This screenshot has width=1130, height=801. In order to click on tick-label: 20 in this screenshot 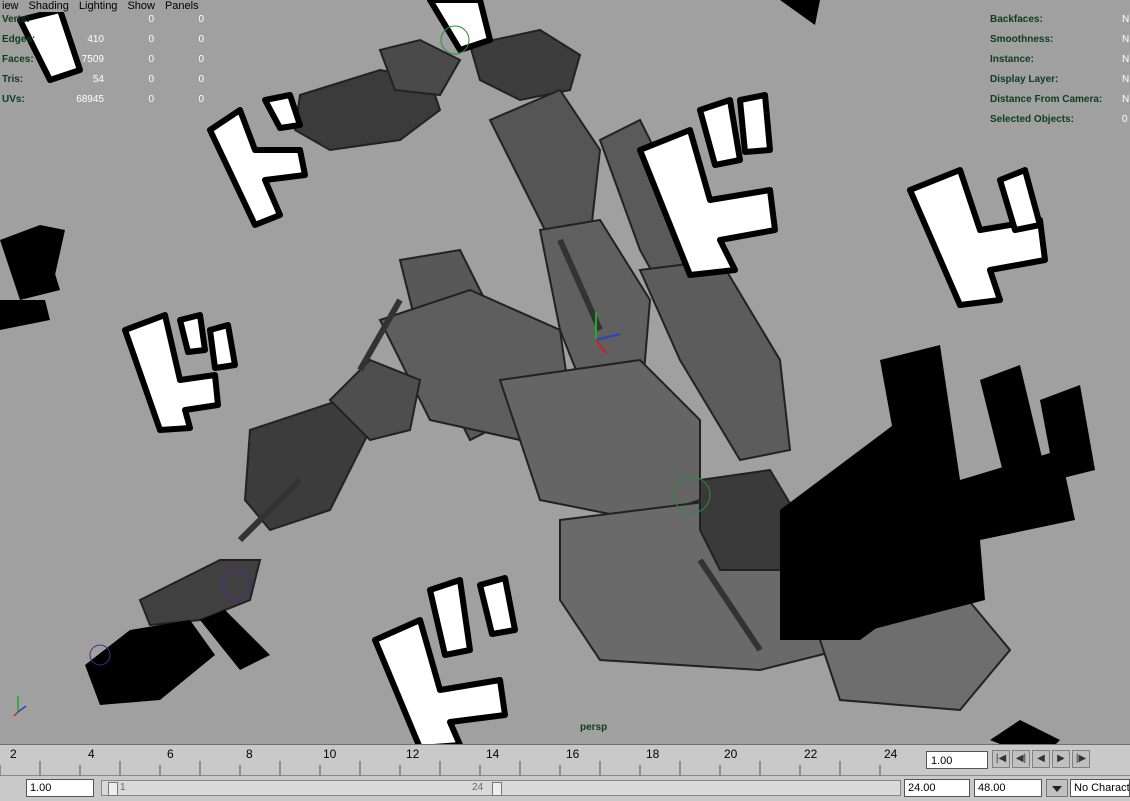, I will do `click(731, 754)`.